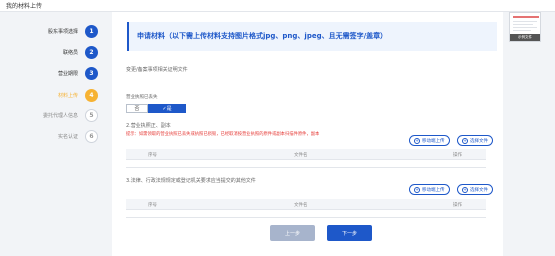 Image resolution: width=555 pixels, height=256 pixels. I want to click on sample-document-thumbnail: 示例文件, so click(525, 27).